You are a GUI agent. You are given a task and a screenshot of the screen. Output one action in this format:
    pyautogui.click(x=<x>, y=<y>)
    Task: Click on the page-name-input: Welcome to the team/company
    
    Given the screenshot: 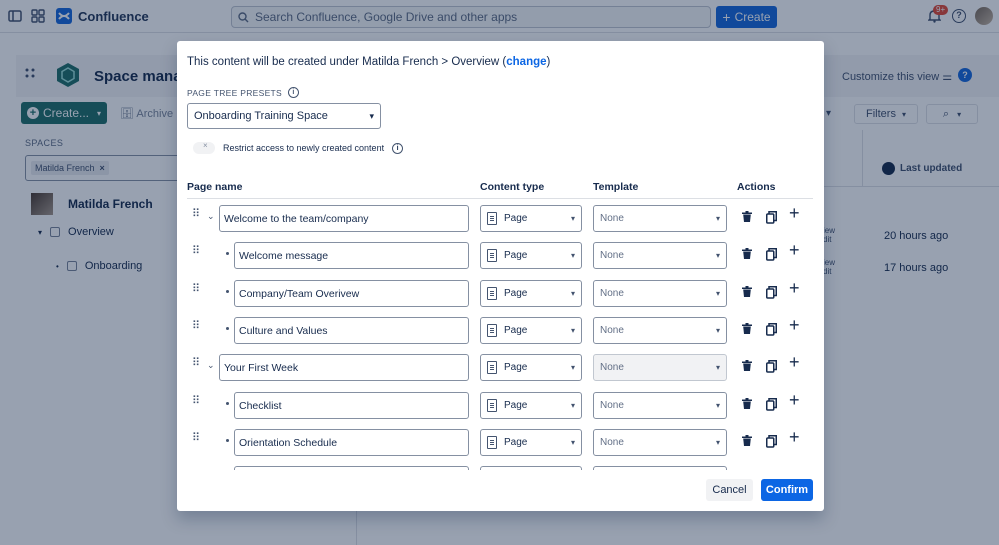 What is the action you would take?
    pyautogui.click(x=344, y=218)
    